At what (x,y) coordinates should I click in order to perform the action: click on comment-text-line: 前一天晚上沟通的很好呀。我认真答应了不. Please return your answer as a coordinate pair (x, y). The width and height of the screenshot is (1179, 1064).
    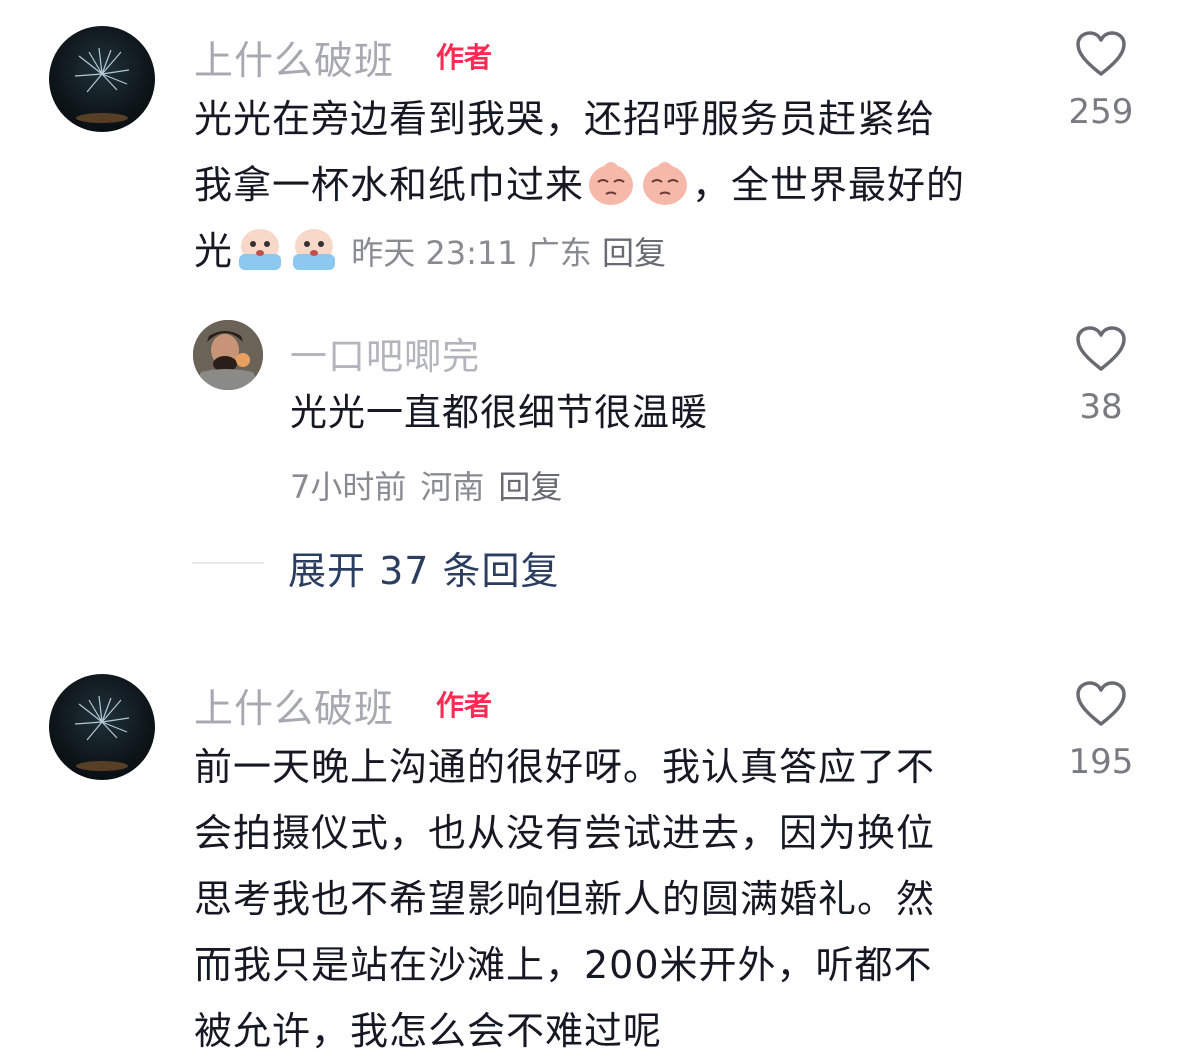
    Looking at the image, I should click on (565, 767).